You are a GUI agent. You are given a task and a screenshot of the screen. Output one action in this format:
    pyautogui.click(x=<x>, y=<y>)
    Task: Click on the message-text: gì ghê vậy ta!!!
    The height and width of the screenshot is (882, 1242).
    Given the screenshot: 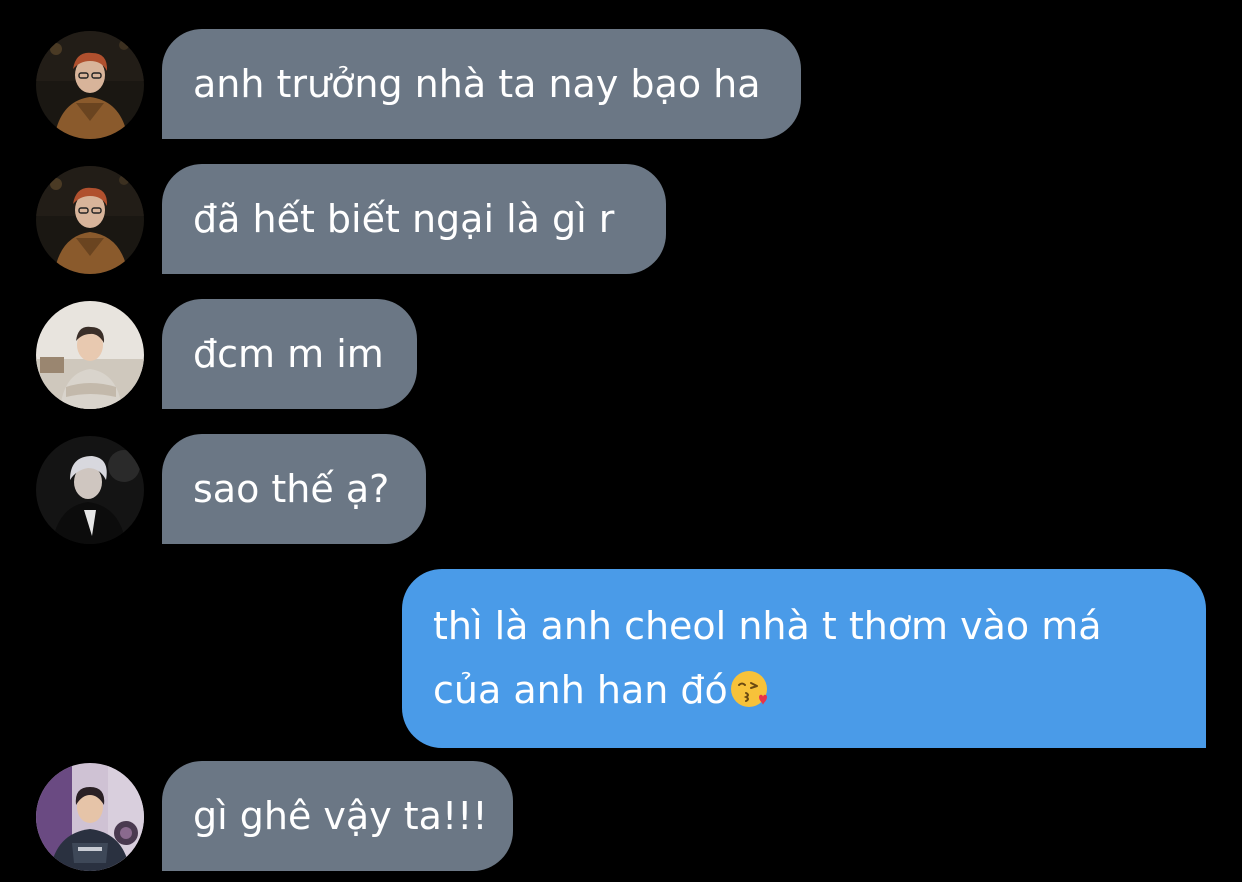 What is the action you would take?
    pyautogui.click(x=340, y=816)
    